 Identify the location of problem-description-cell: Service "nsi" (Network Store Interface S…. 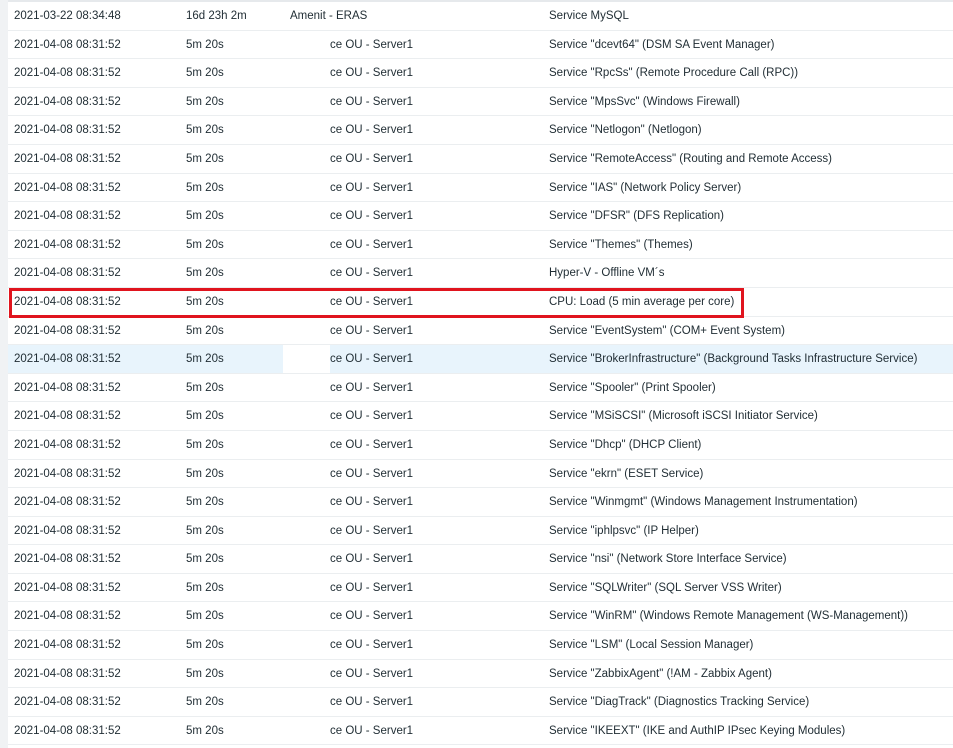
(668, 559).